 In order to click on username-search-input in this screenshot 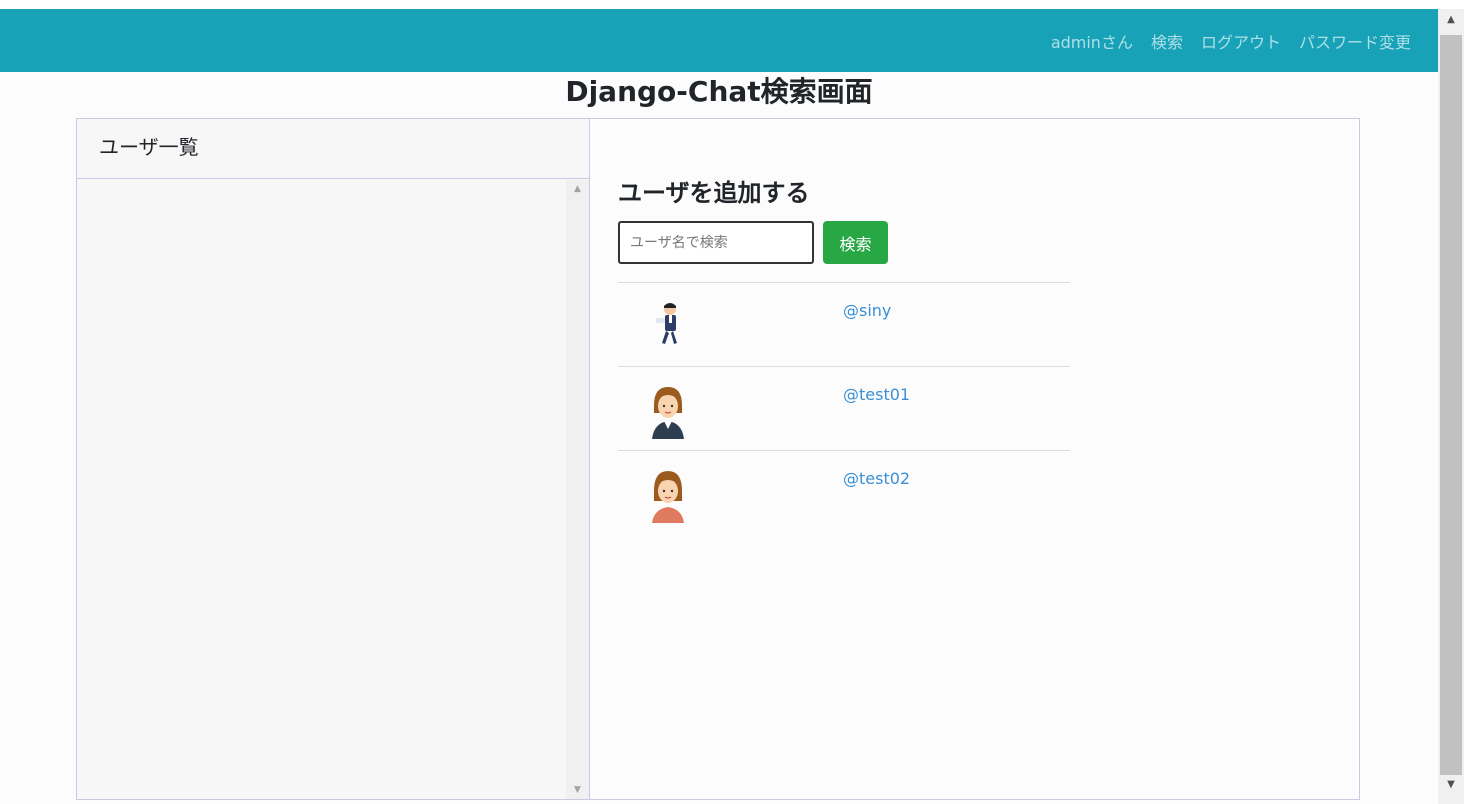, I will do `click(716, 242)`.